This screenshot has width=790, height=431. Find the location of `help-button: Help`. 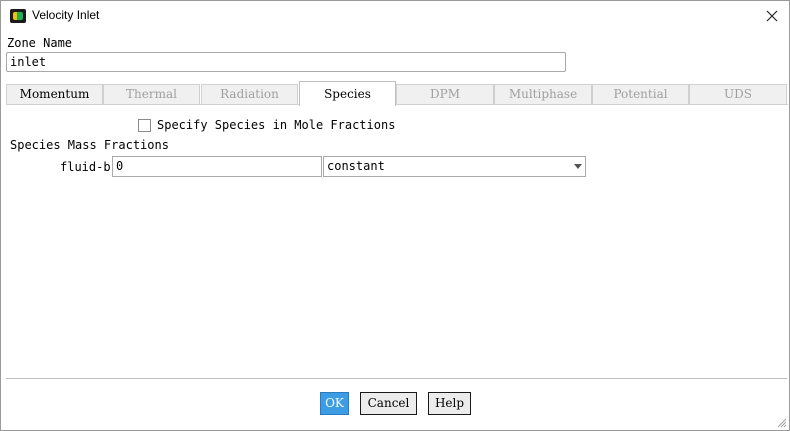

help-button: Help is located at coordinates (449, 403).